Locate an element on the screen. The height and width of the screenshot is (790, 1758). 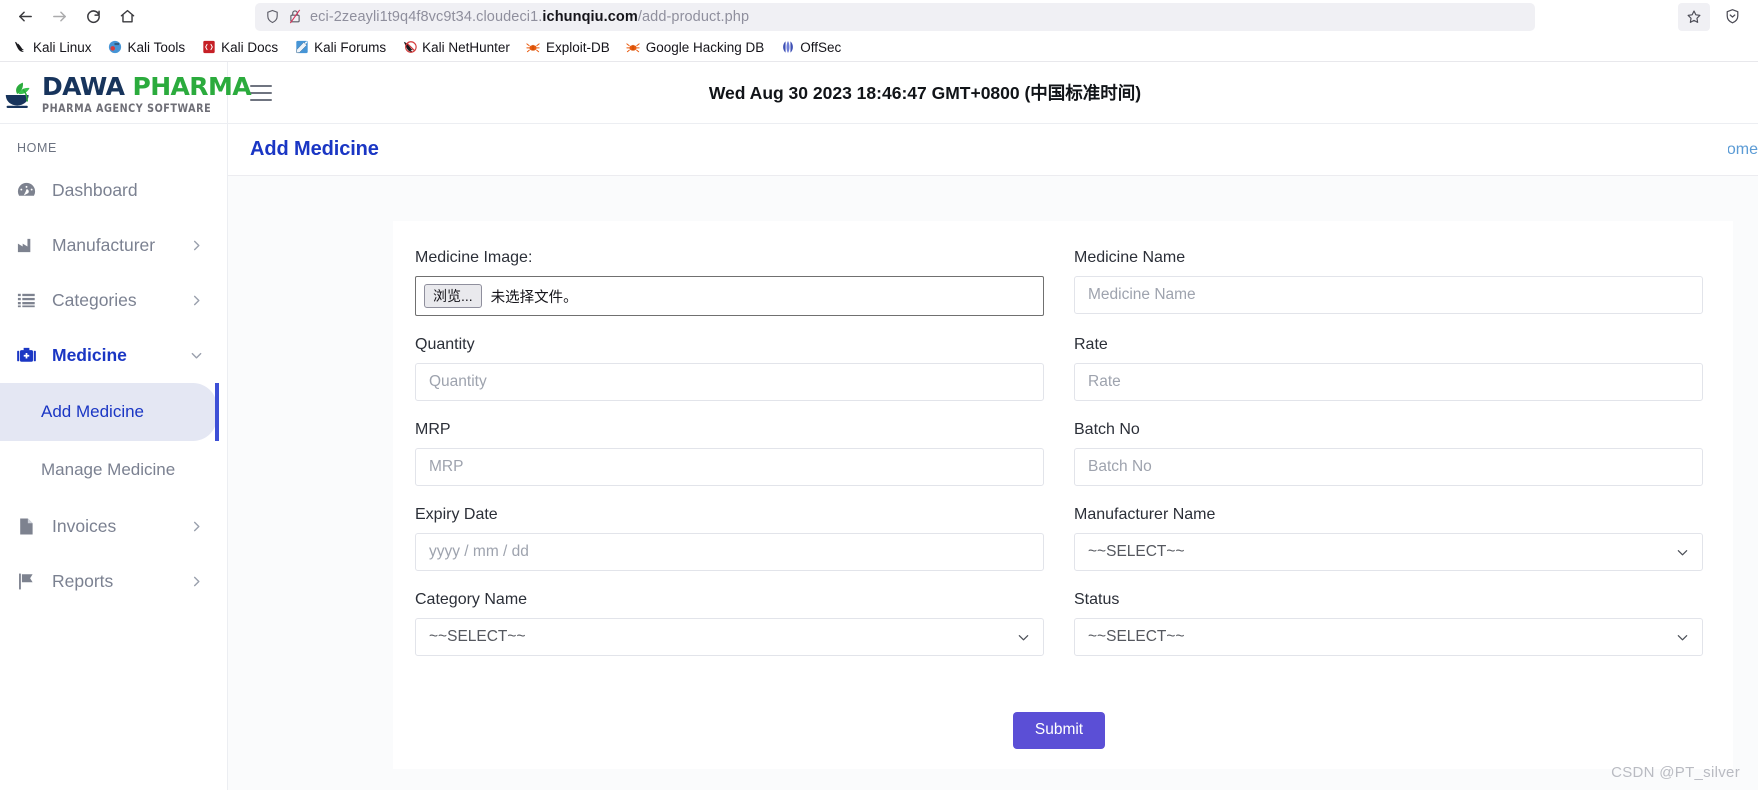
reload-icon is located at coordinates (93, 17).